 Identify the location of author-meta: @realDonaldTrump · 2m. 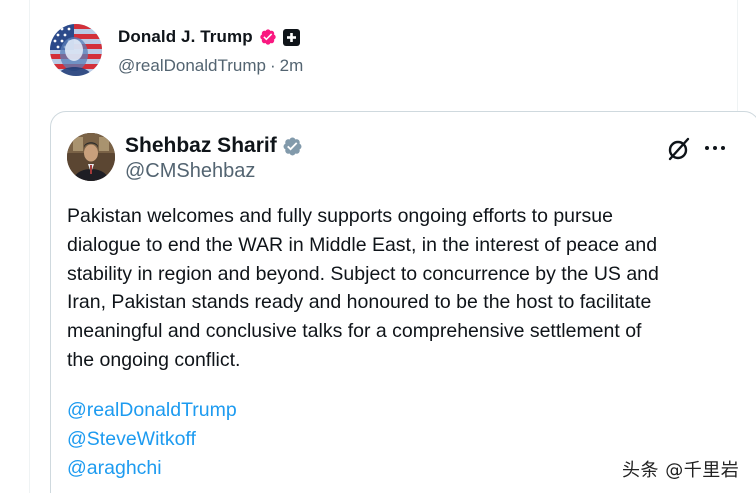
(210, 66).